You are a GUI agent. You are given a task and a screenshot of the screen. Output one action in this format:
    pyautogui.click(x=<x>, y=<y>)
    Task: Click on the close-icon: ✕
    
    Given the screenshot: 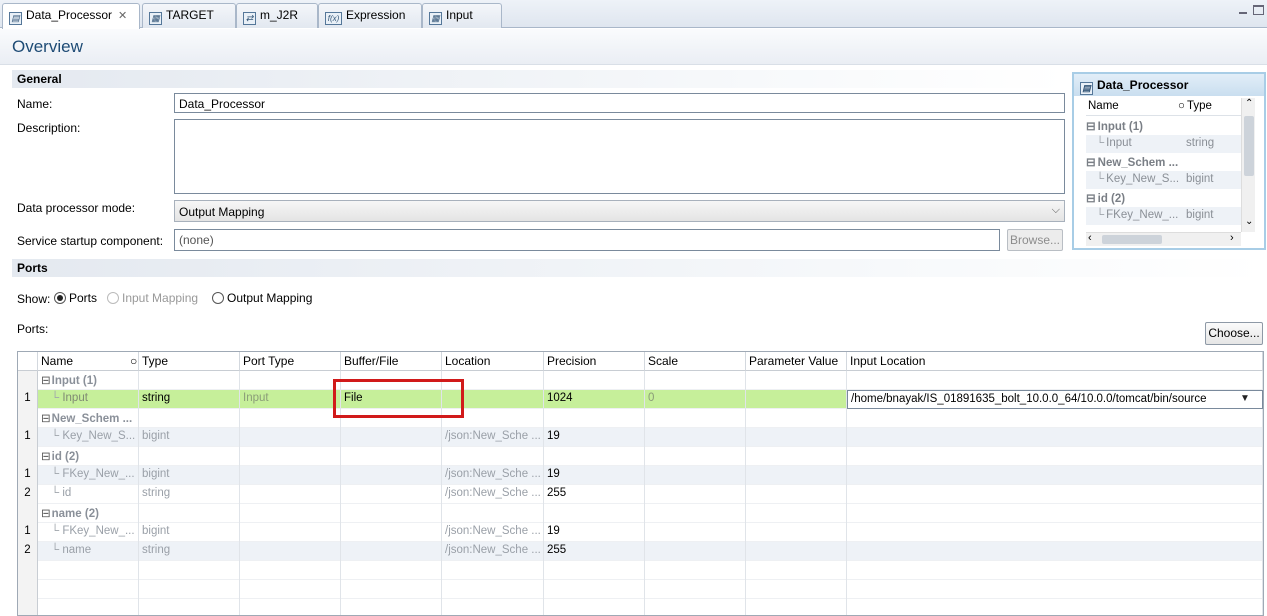 What is the action you would take?
    pyautogui.click(x=122, y=15)
    